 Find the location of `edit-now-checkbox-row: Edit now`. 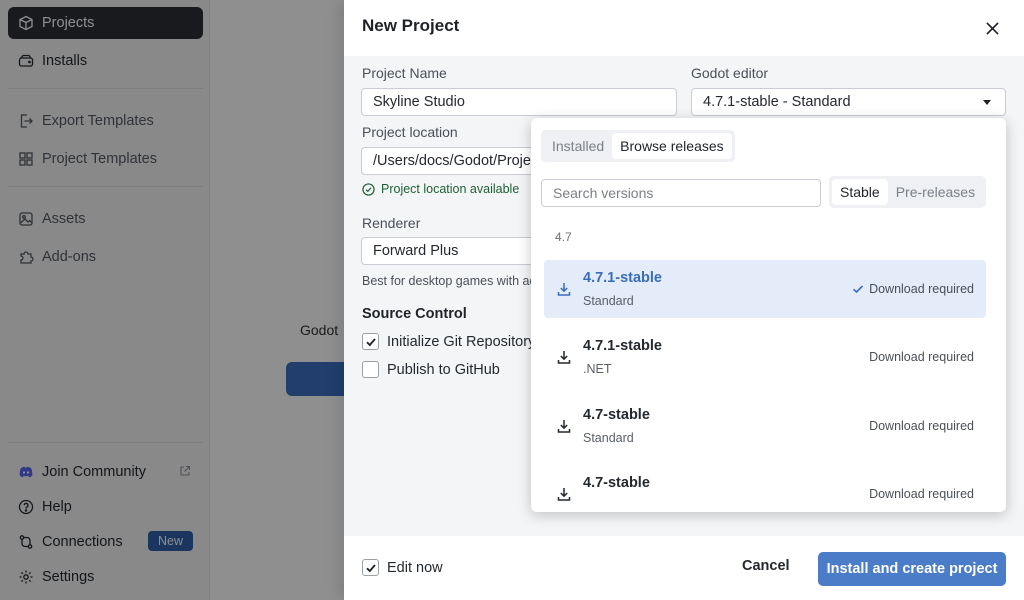

edit-now-checkbox-row: Edit now is located at coordinates (402, 567).